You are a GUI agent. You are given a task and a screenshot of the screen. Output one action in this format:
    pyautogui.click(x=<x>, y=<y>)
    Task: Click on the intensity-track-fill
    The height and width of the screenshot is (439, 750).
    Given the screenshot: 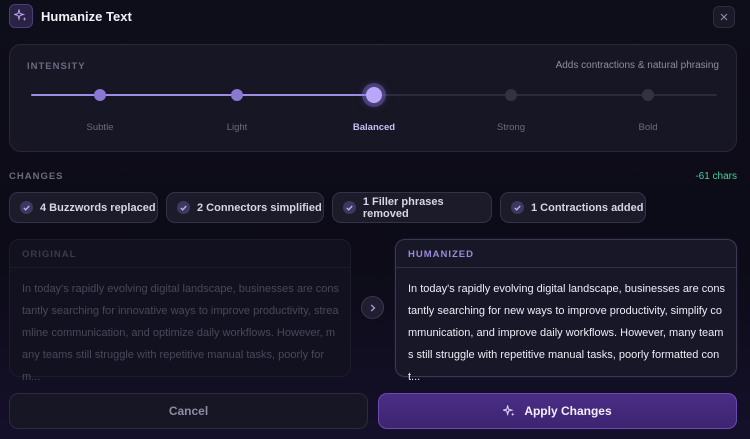 What is the action you would take?
    pyautogui.click(x=202, y=95)
    